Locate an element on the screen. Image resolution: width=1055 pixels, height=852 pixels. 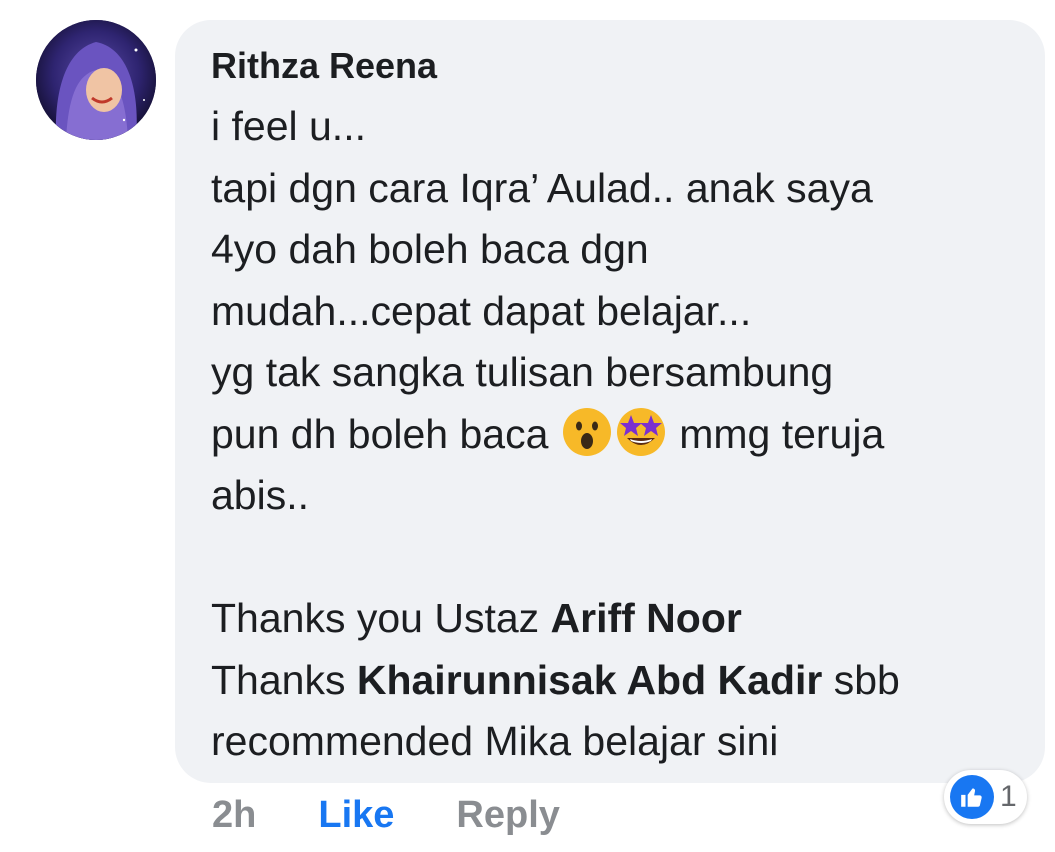
comment-text: mmg teruja is located at coordinates (776, 433).